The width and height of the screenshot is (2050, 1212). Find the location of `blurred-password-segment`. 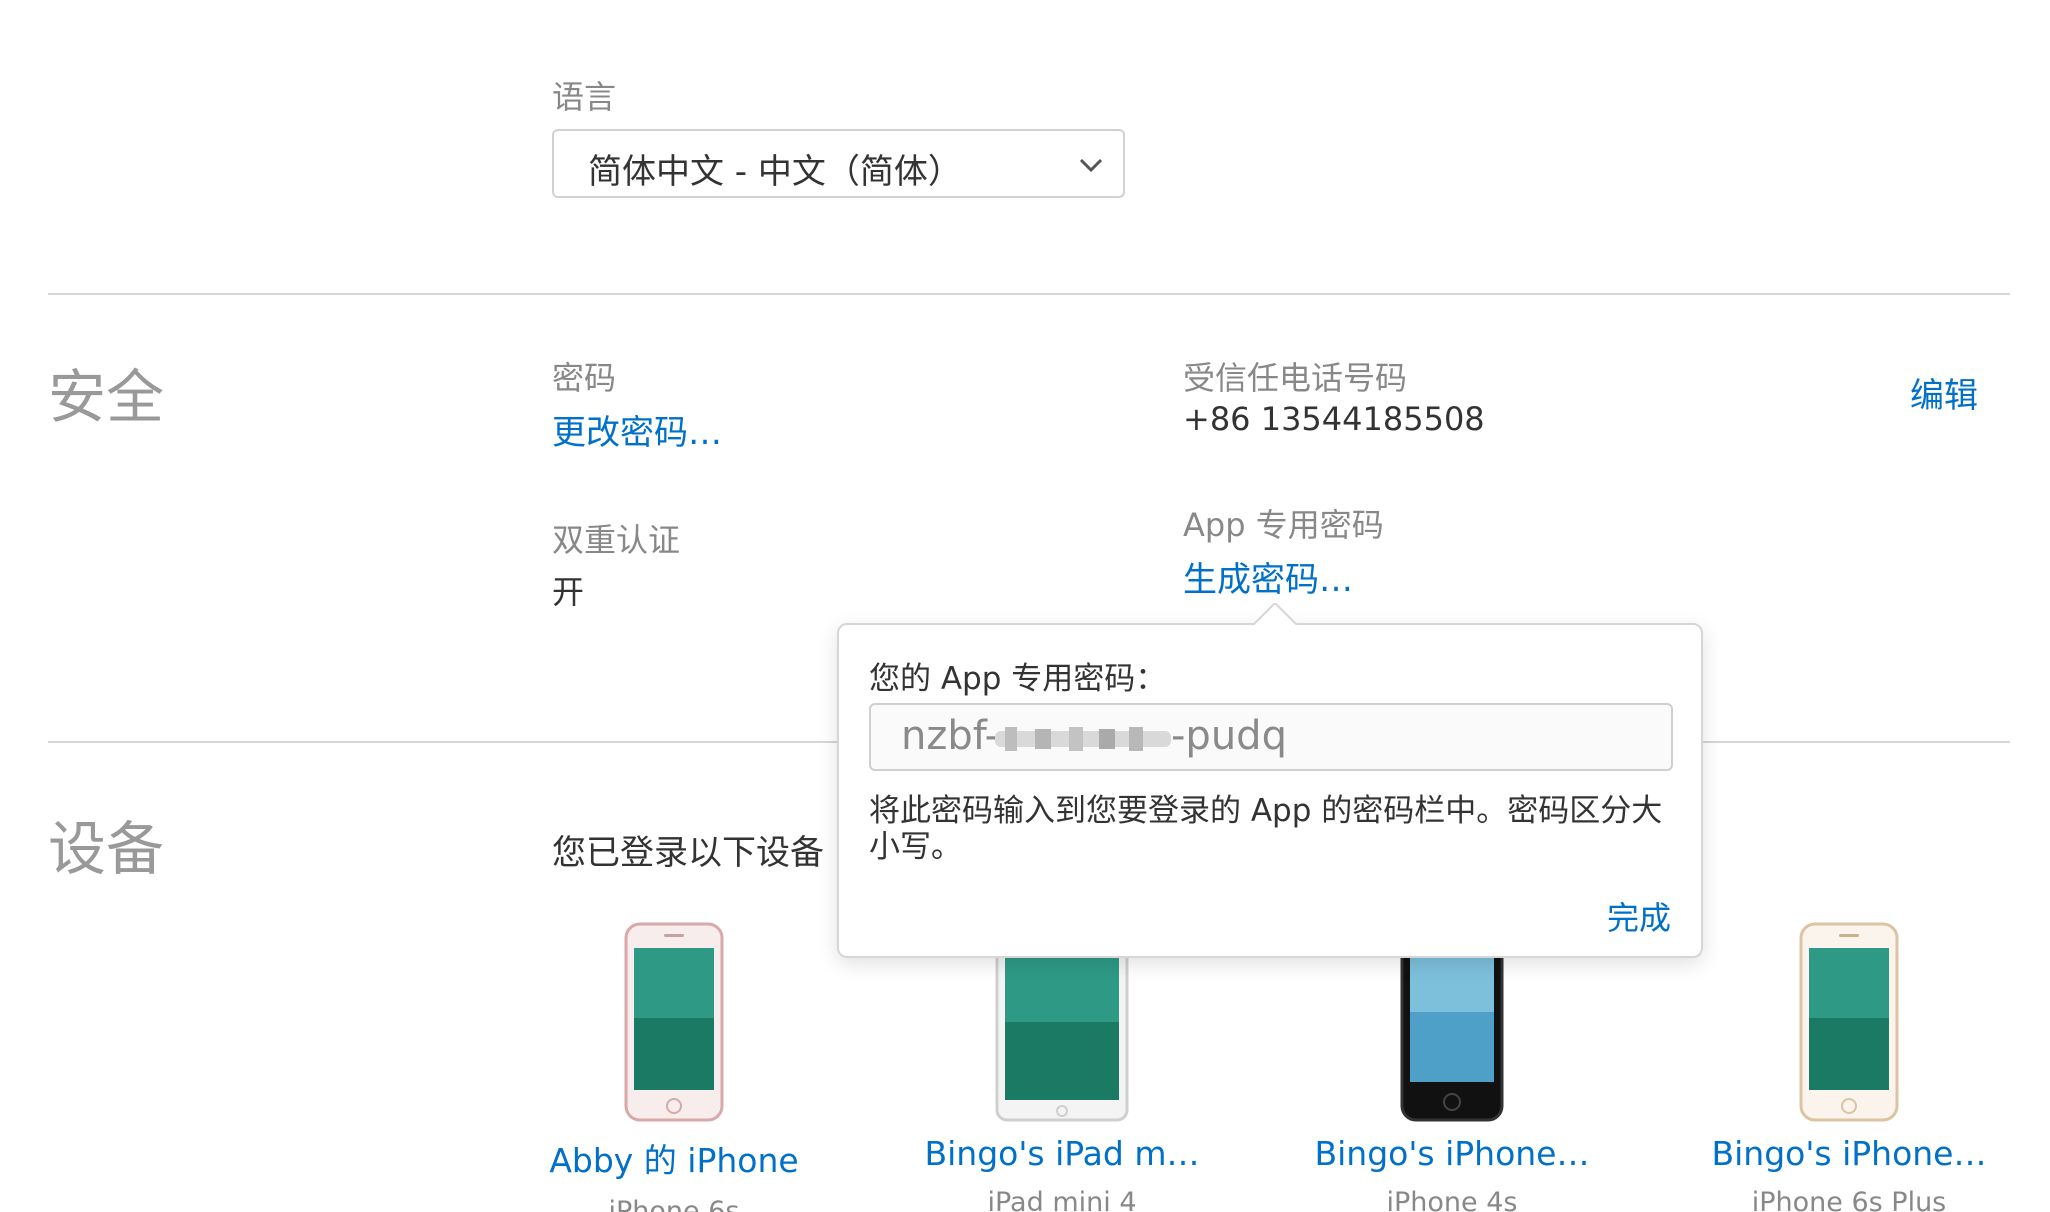

blurred-password-segment is located at coordinates (1083, 739).